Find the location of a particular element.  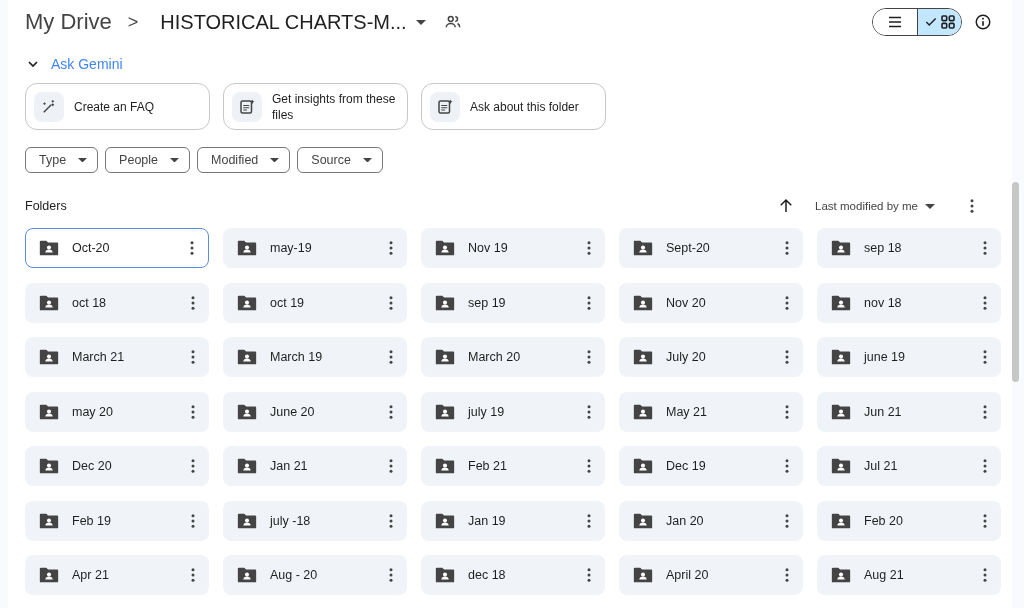

folder-name: March 19 is located at coordinates (297, 357).